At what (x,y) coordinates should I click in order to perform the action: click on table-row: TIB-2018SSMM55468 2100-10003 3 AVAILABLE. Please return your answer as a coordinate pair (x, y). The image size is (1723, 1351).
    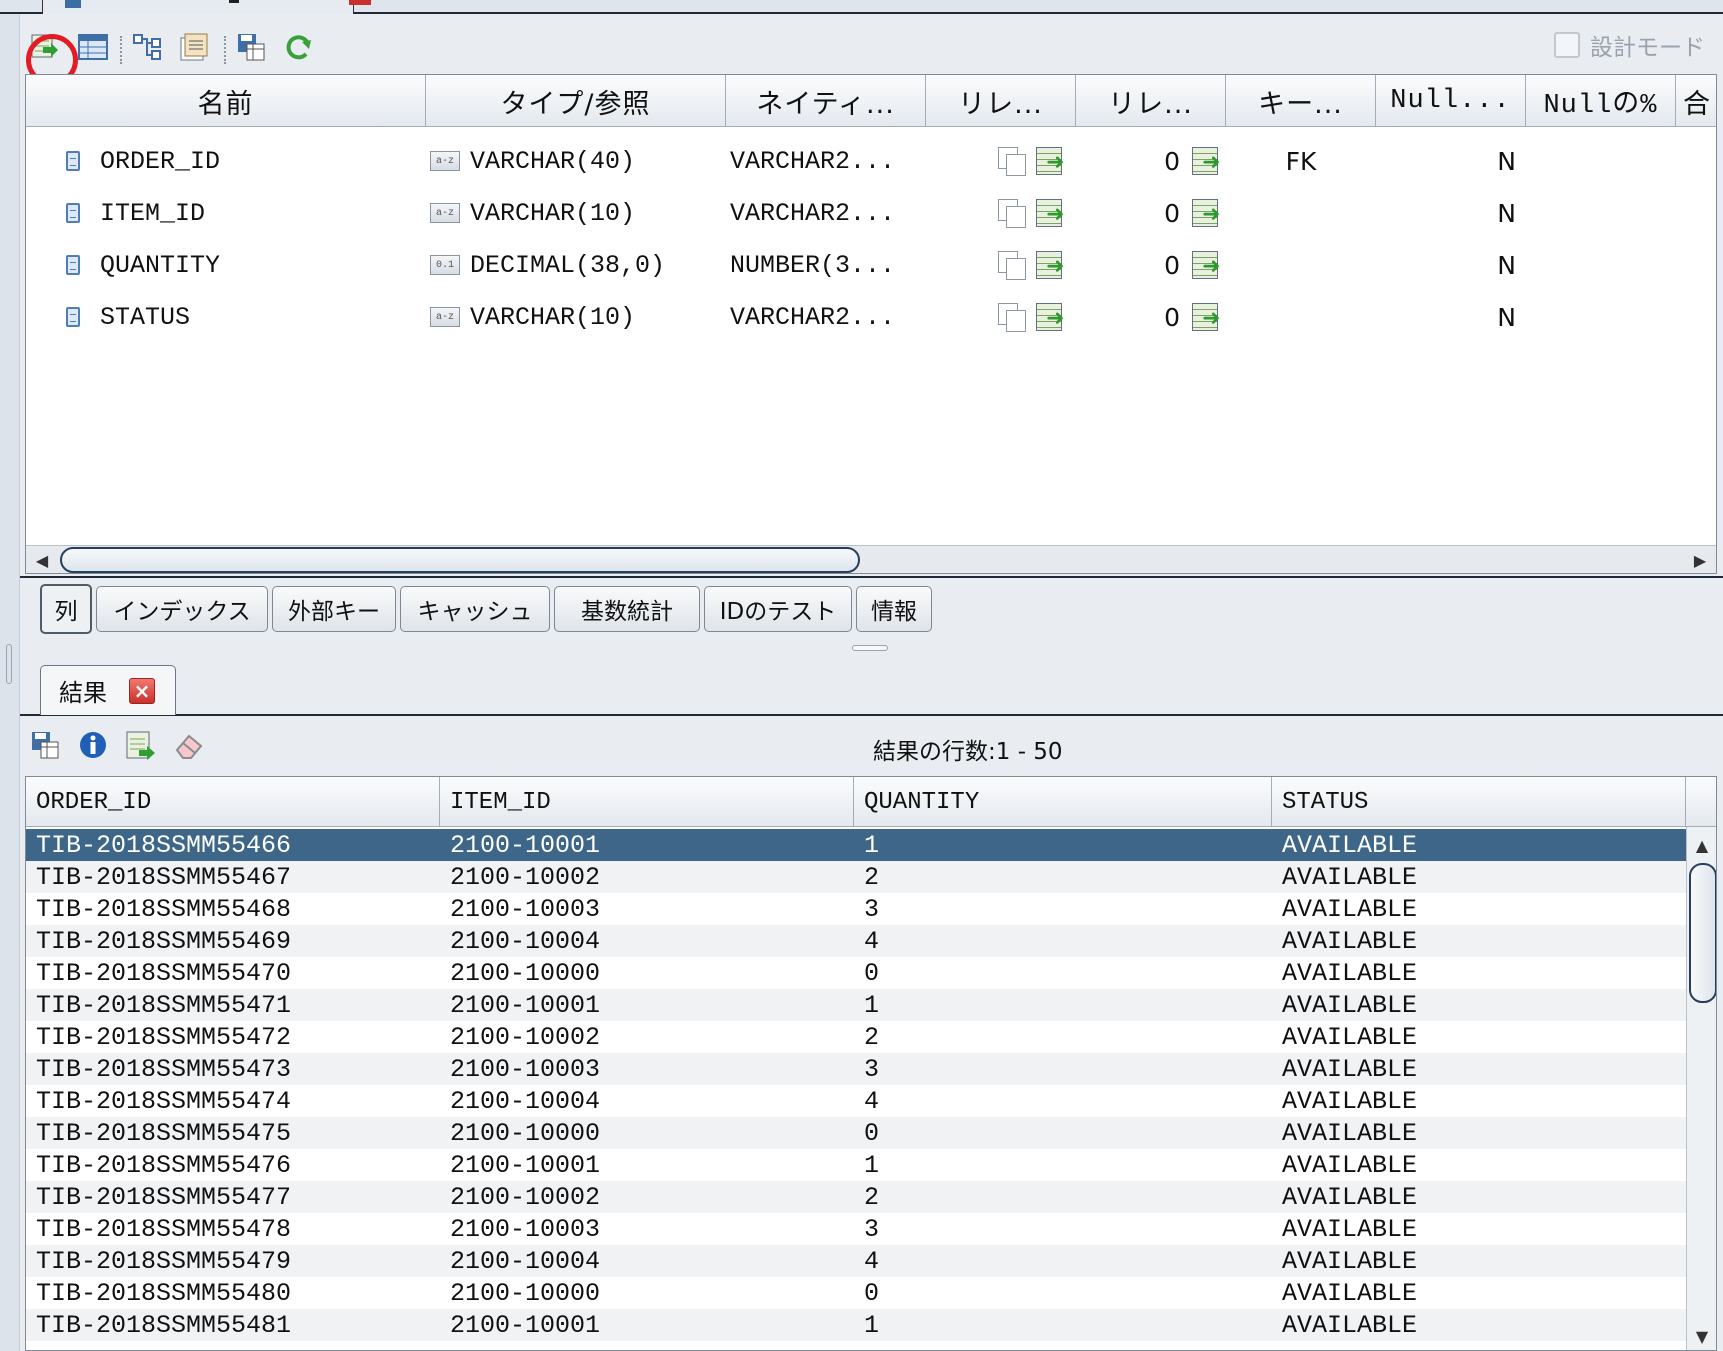
    Looking at the image, I should click on (856, 909).